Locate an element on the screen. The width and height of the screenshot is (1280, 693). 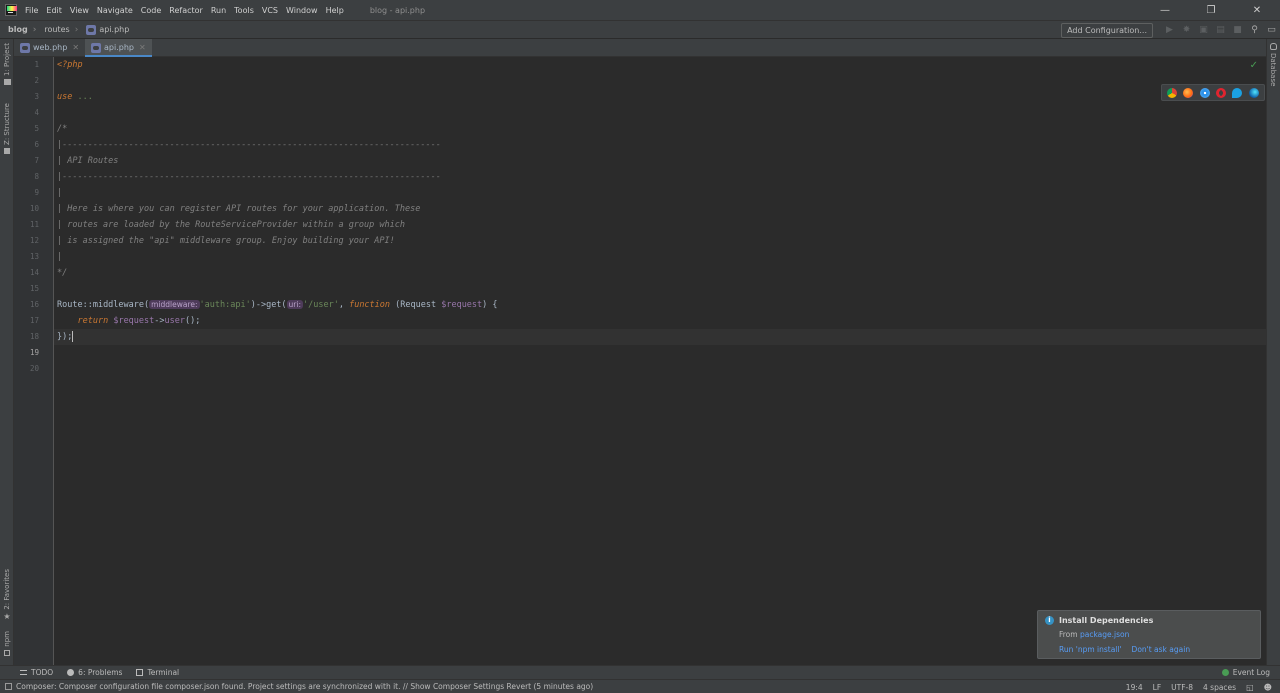
run-npm-install-link: Run 'npm install' is located at coordinates (1090, 649).